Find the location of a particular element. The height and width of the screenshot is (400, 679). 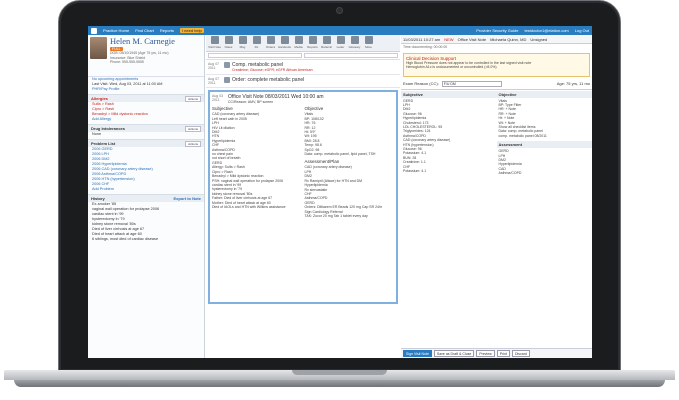

entry-title: Order: complete metabolic panel is located at coordinates (268, 80).